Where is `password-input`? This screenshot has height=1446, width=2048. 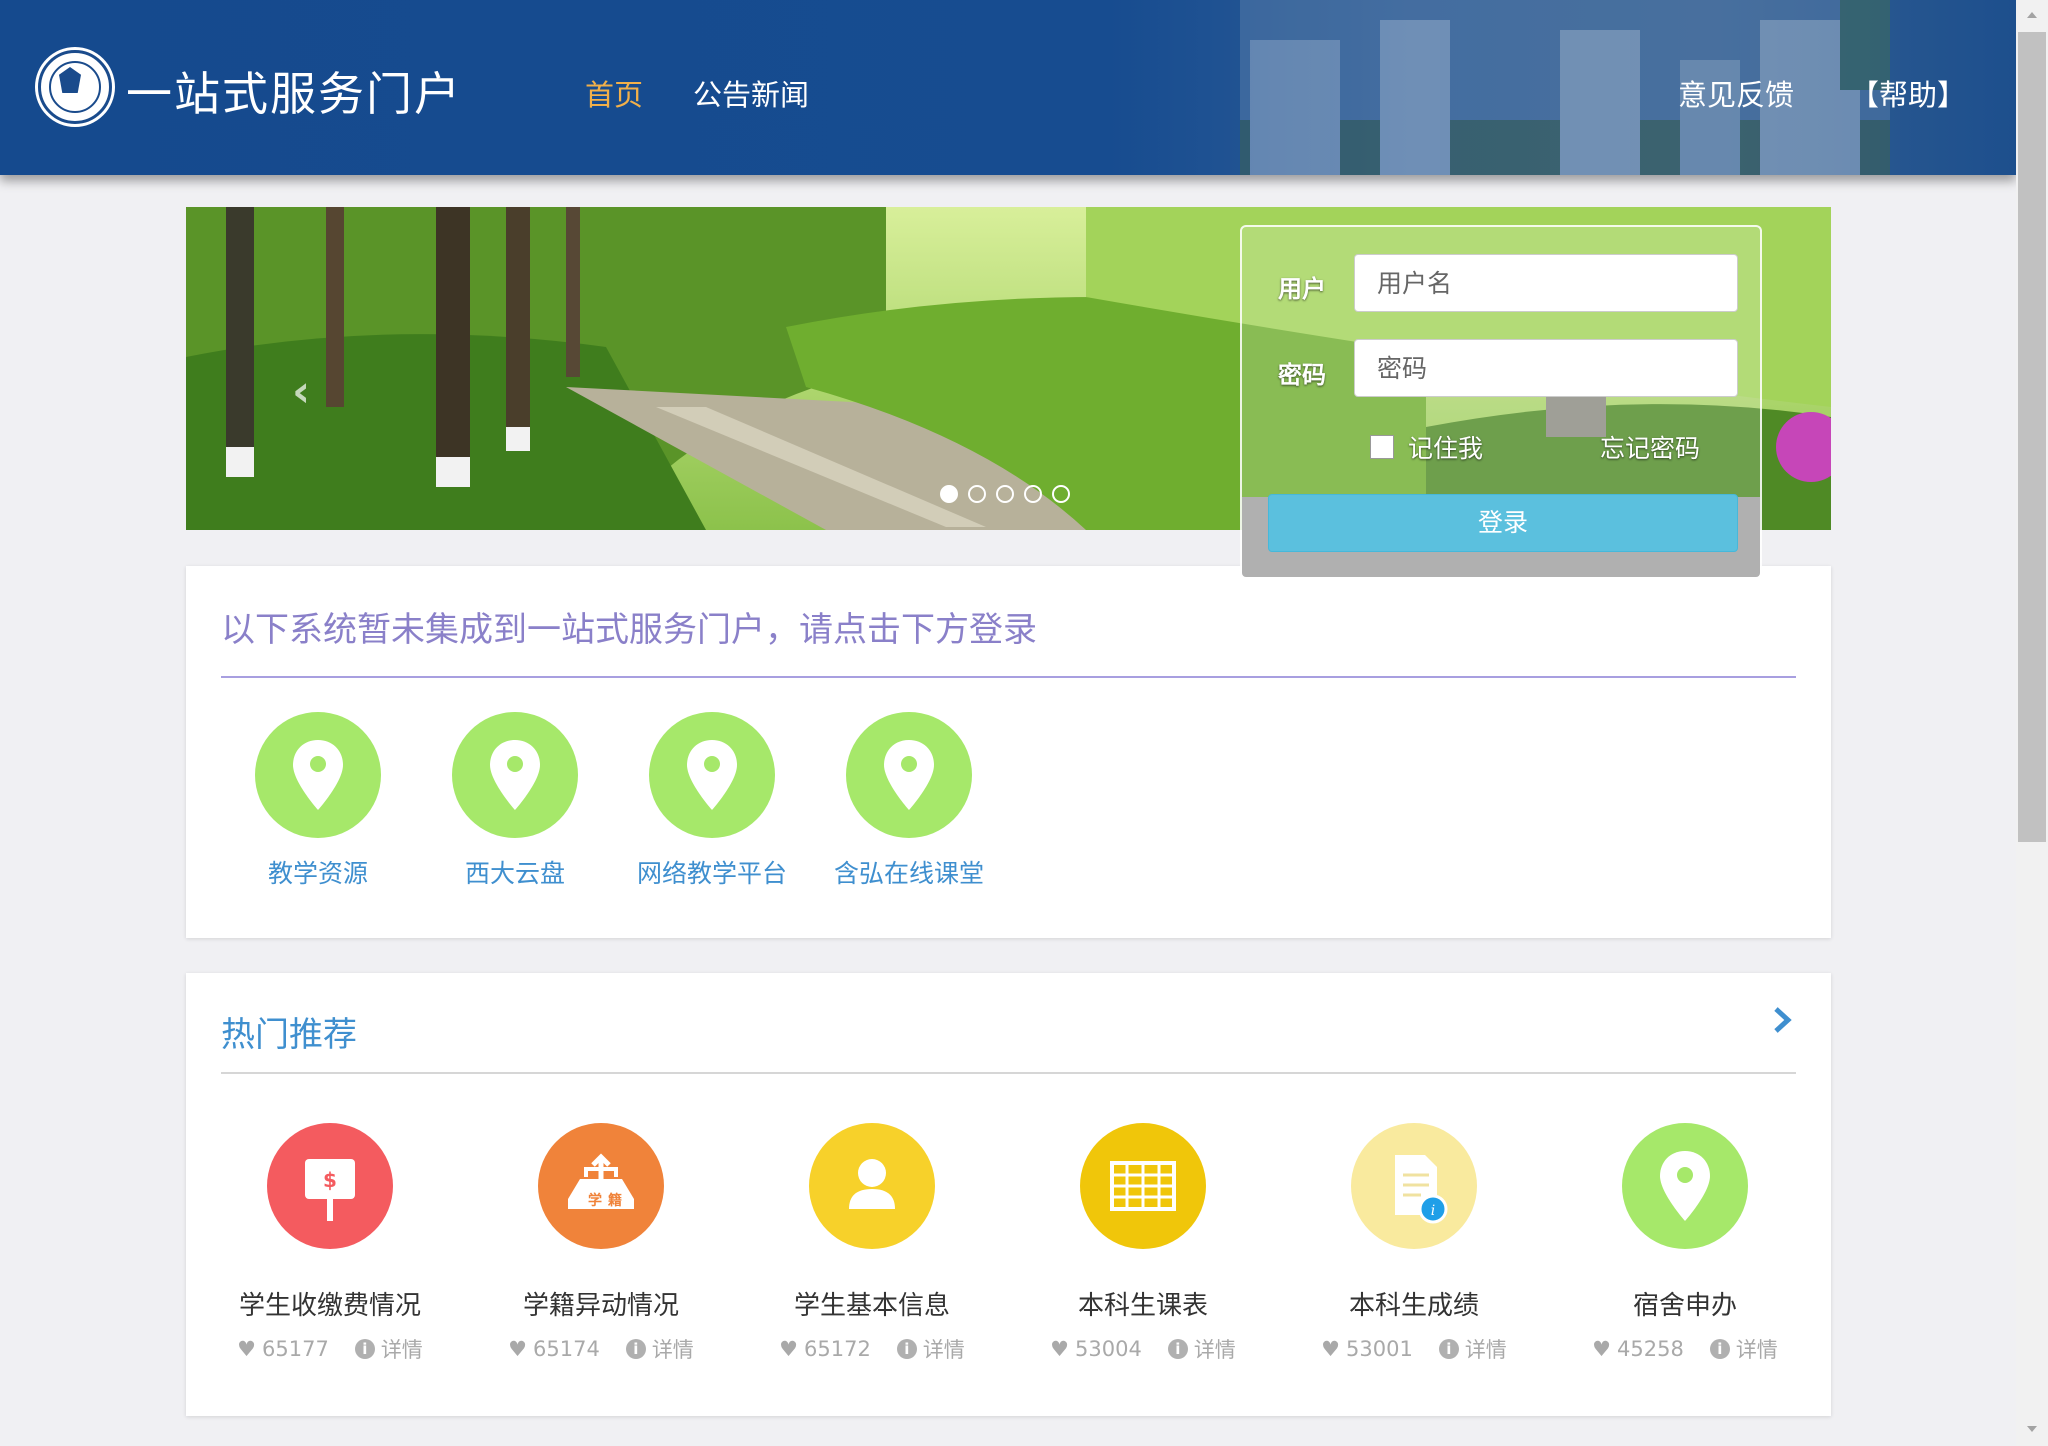 password-input is located at coordinates (1546, 368).